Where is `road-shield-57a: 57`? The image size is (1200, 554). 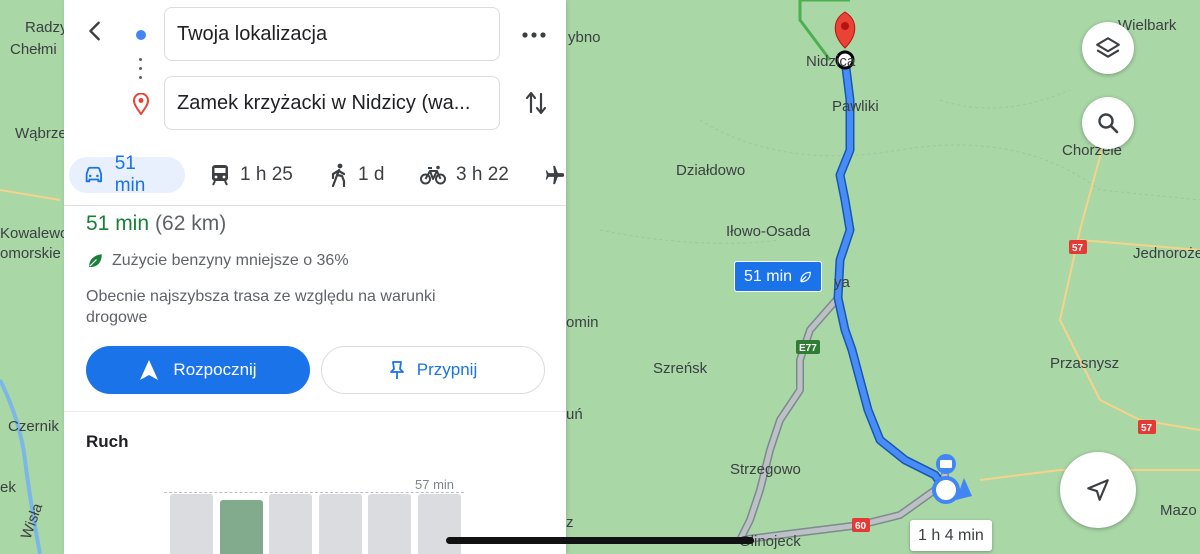 road-shield-57a: 57 is located at coordinates (1078, 247).